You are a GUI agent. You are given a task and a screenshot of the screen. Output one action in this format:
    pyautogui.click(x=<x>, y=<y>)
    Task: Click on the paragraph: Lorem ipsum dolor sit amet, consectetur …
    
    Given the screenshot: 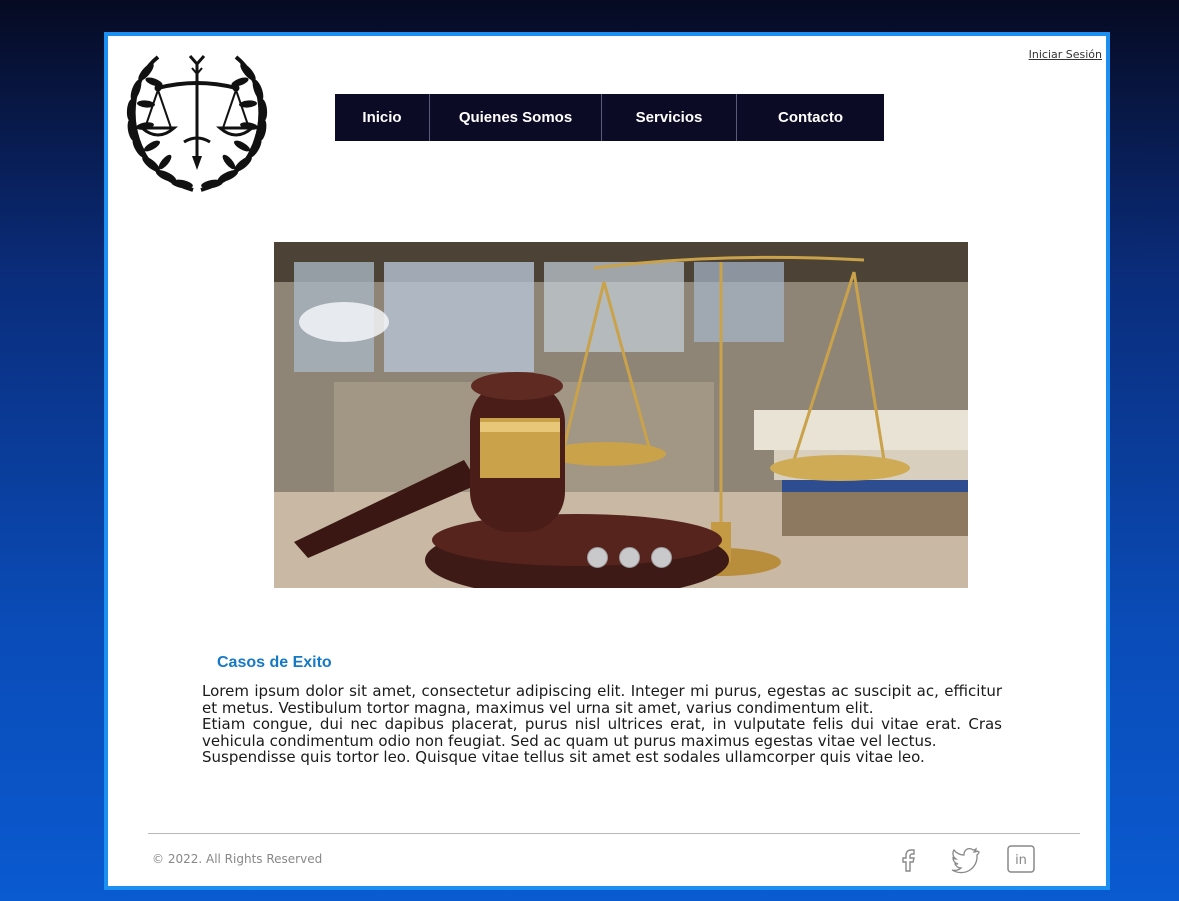 What is the action you would take?
    pyautogui.click(x=602, y=699)
    